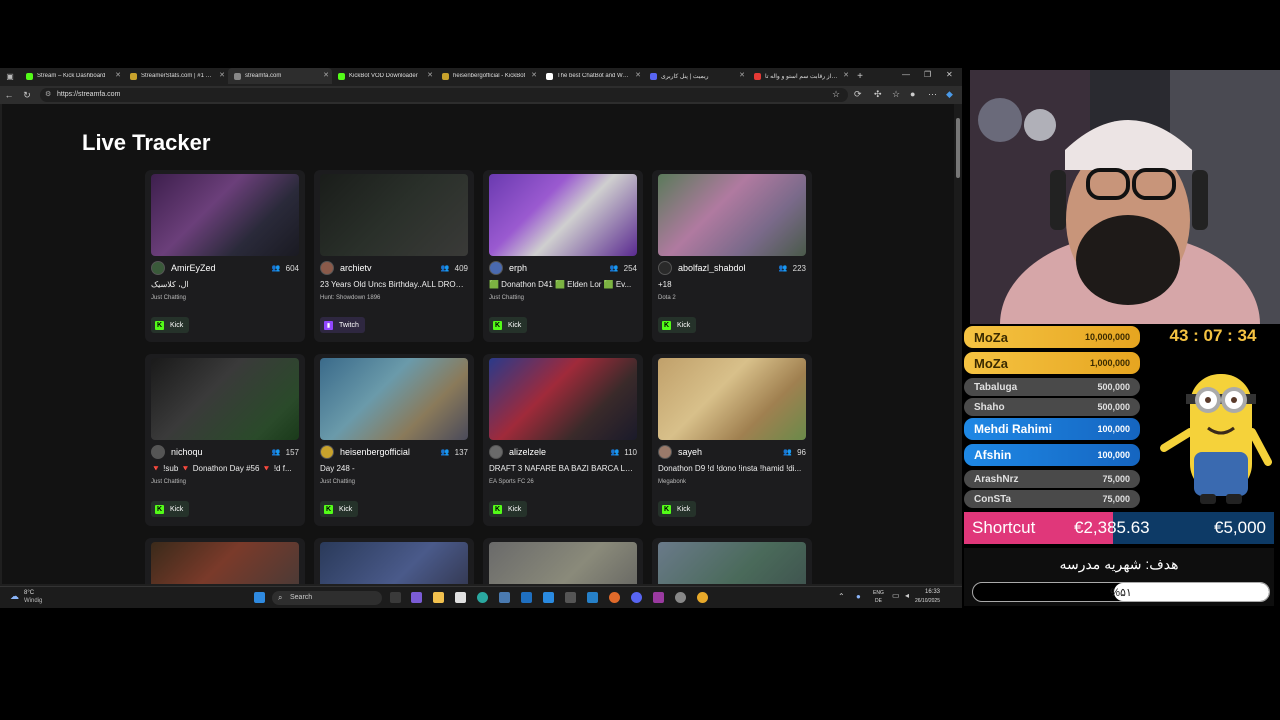  Describe the element at coordinates (932, 94) in the screenshot. I see `more-menu-icon: ⋯` at that location.